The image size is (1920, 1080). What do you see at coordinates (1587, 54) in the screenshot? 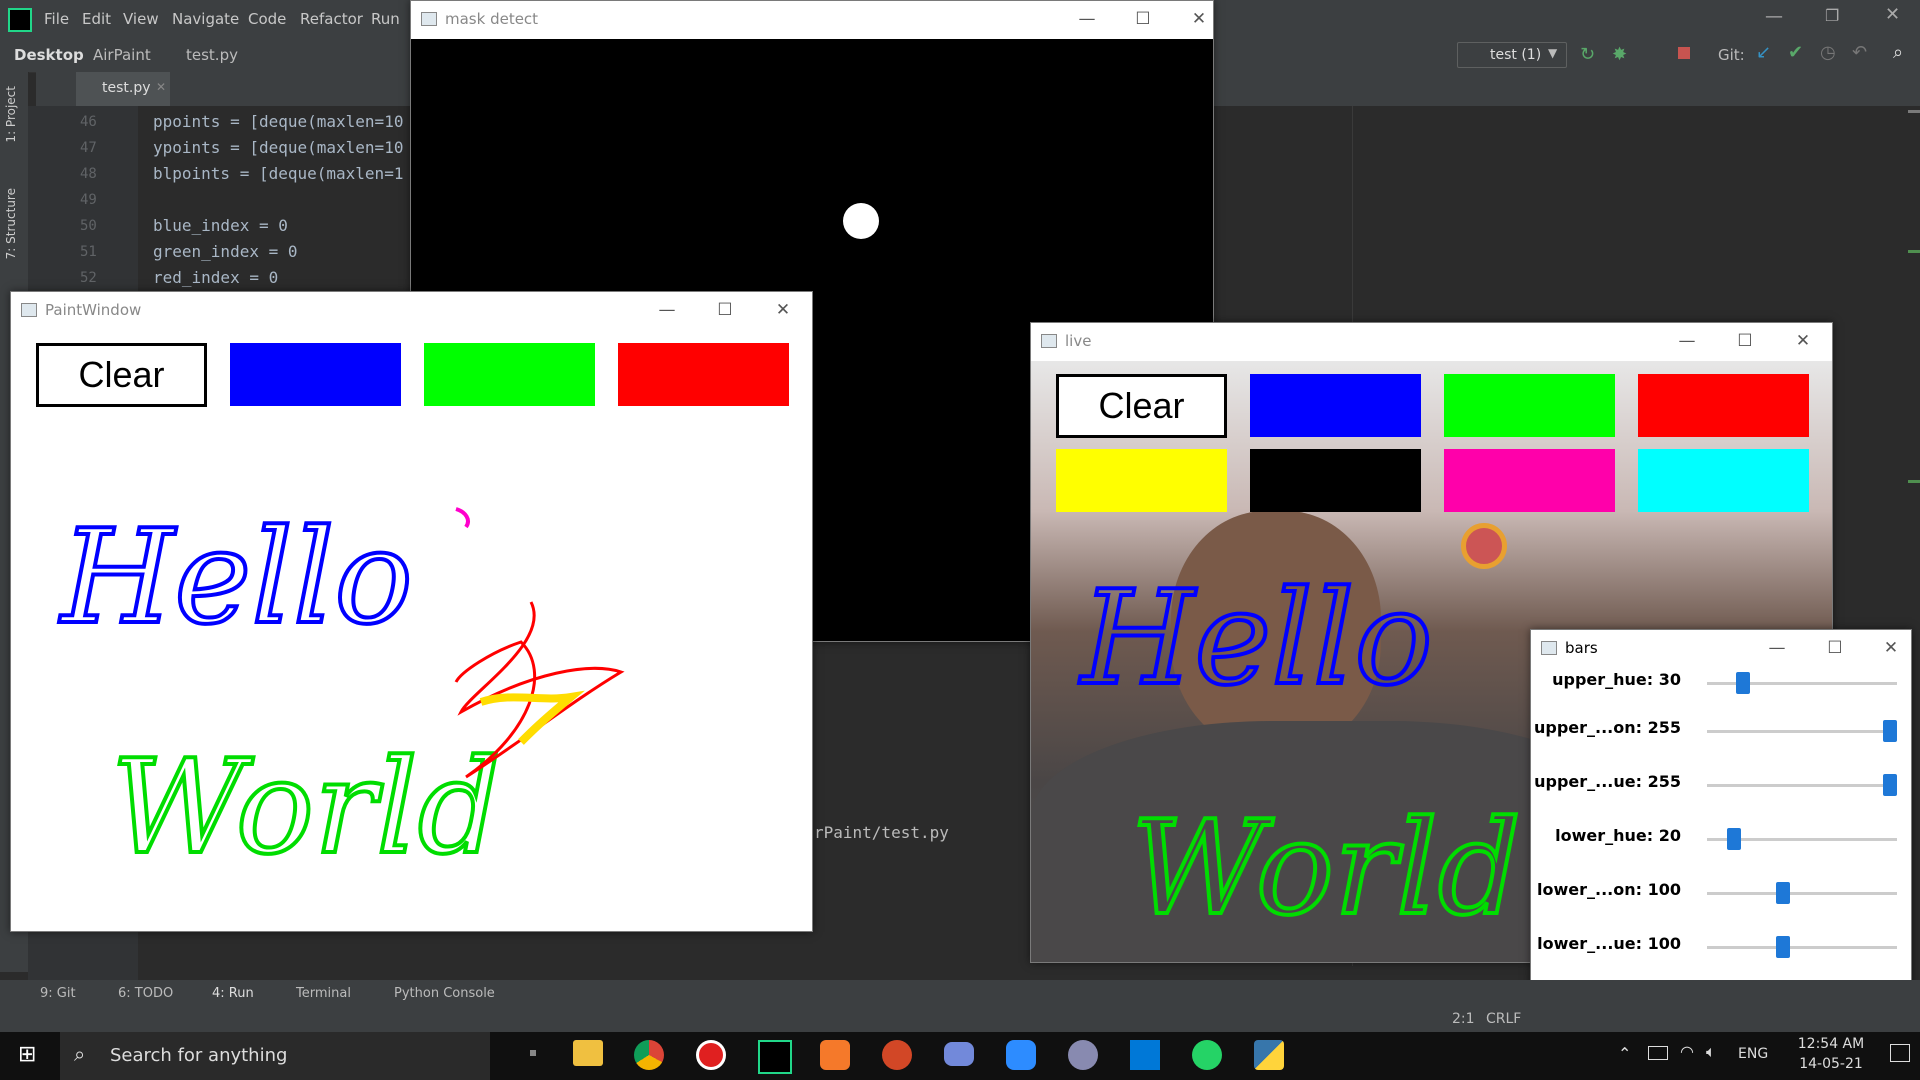
I see `rerun-icon: ↻` at bounding box center [1587, 54].